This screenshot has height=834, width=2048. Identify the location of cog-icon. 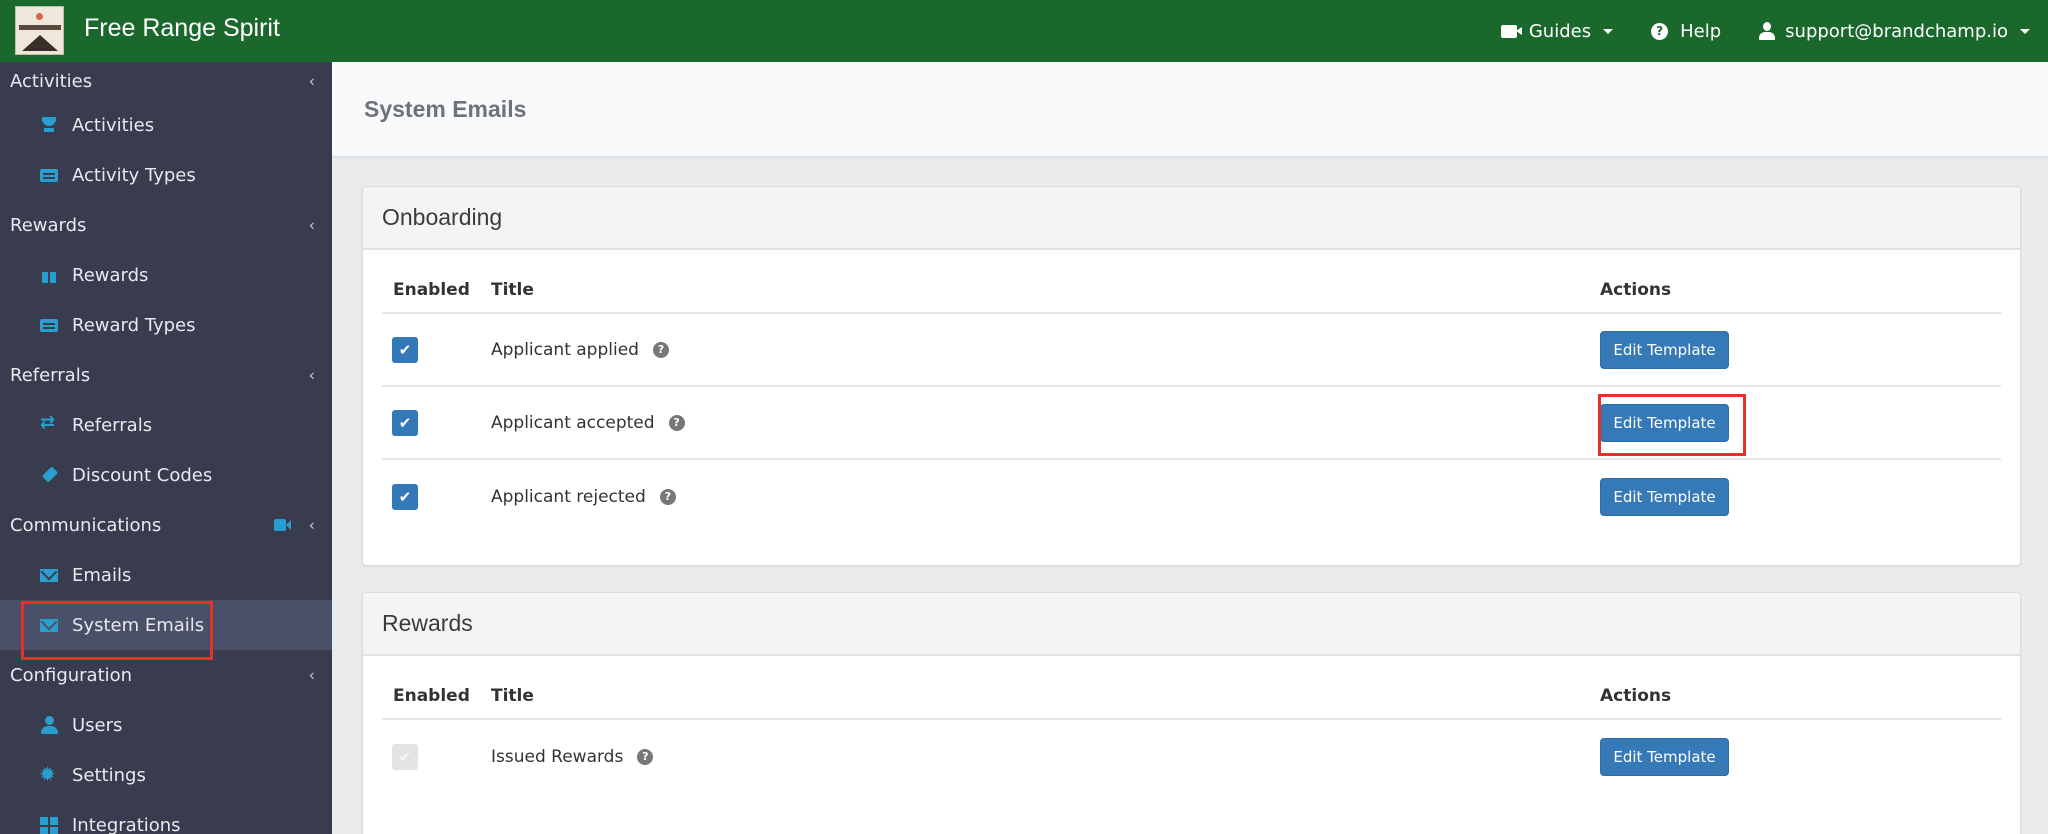
(48, 774).